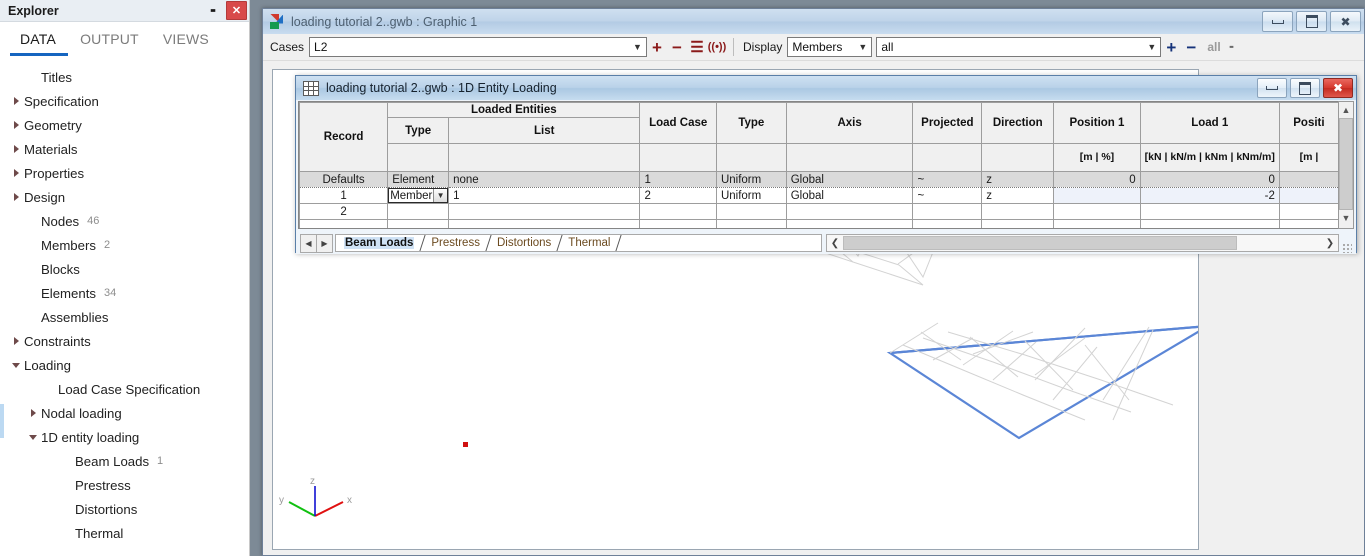 This screenshot has width=1365, height=556. I want to click on scroll-down-icon: ▼, so click(1346, 218).